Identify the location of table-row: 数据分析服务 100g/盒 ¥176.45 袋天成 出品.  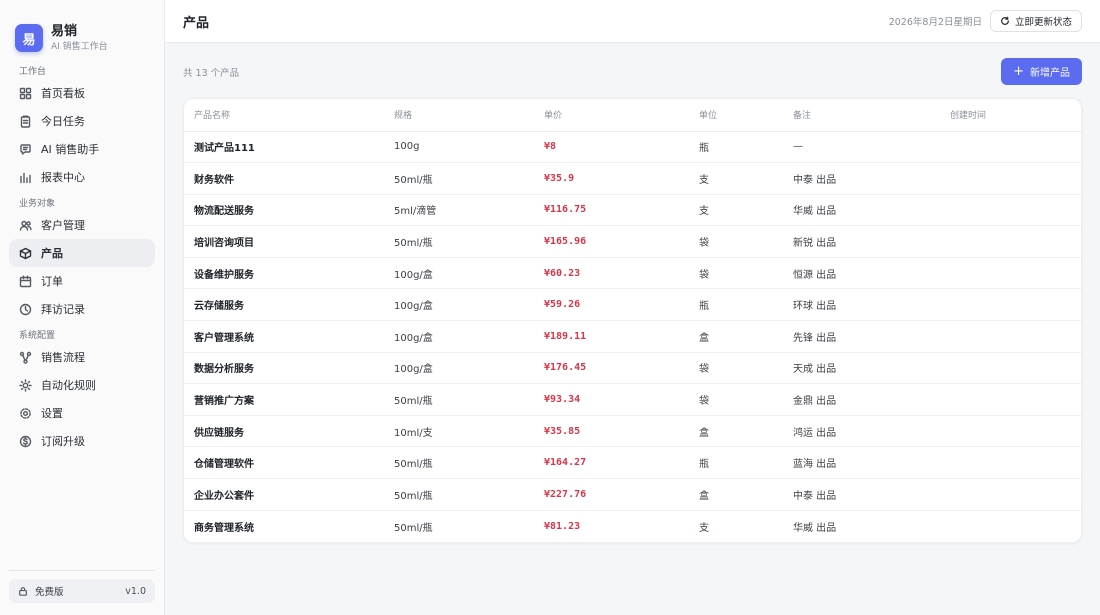
(632, 368).